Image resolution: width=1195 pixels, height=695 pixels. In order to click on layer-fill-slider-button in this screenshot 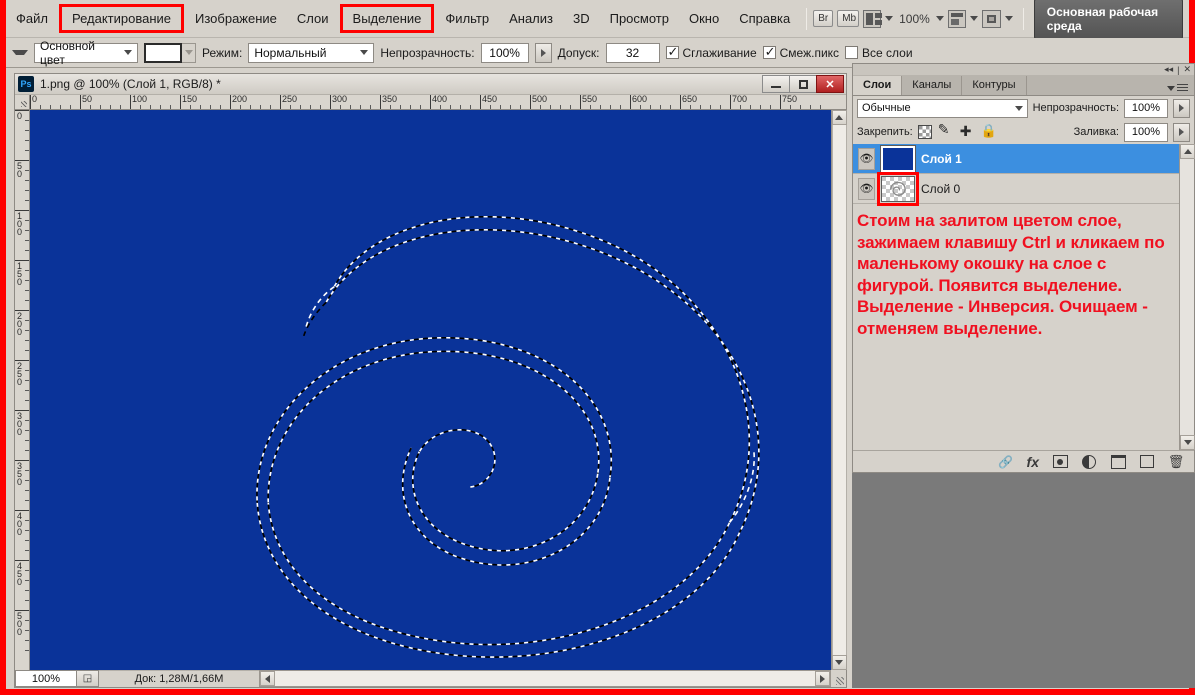, I will do `click(1181, 132)`.